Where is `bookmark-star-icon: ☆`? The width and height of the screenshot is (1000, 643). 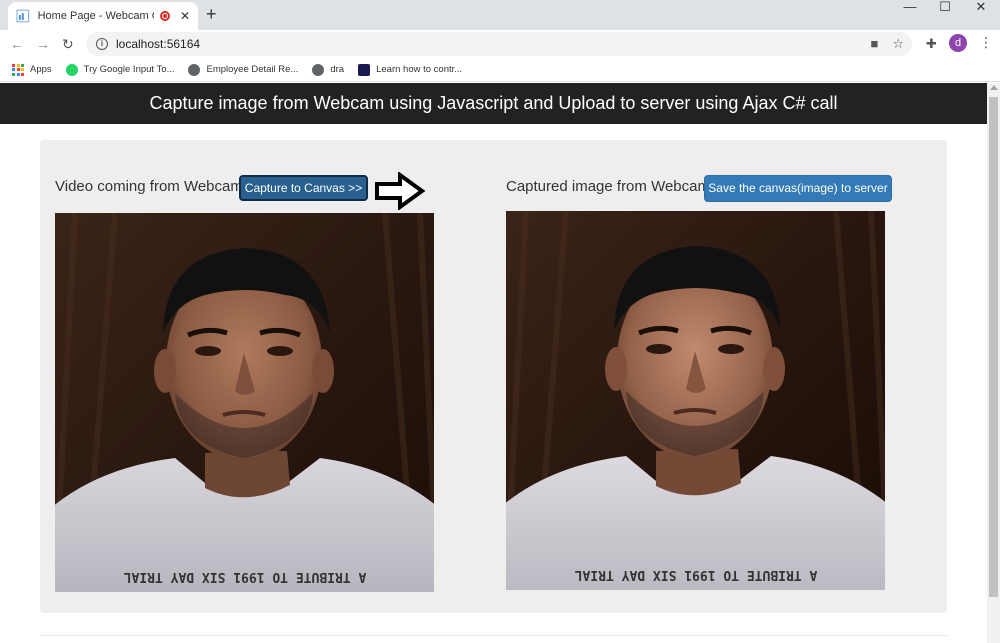
bookmark-star-icon: ☆ is located at coordinates (898, 44).